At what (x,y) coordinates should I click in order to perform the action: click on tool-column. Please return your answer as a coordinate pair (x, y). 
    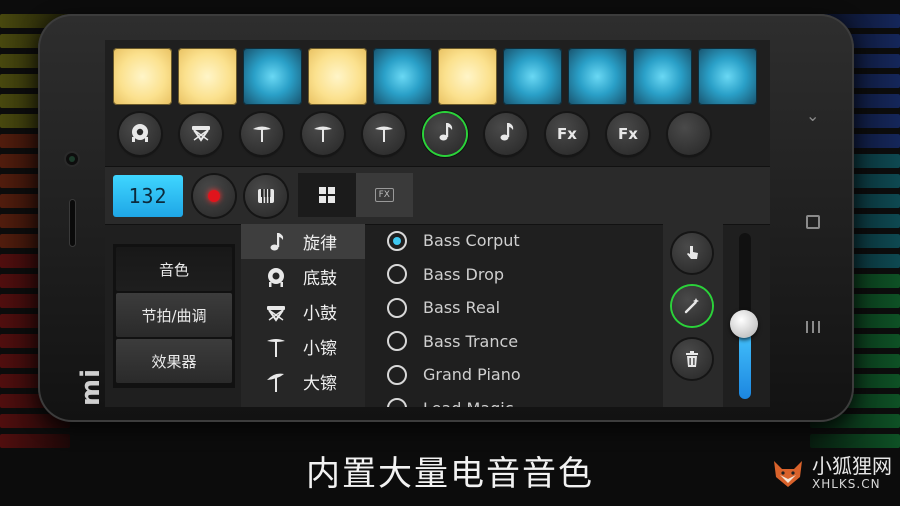
    Looking at the image, I should click on (693, 315).